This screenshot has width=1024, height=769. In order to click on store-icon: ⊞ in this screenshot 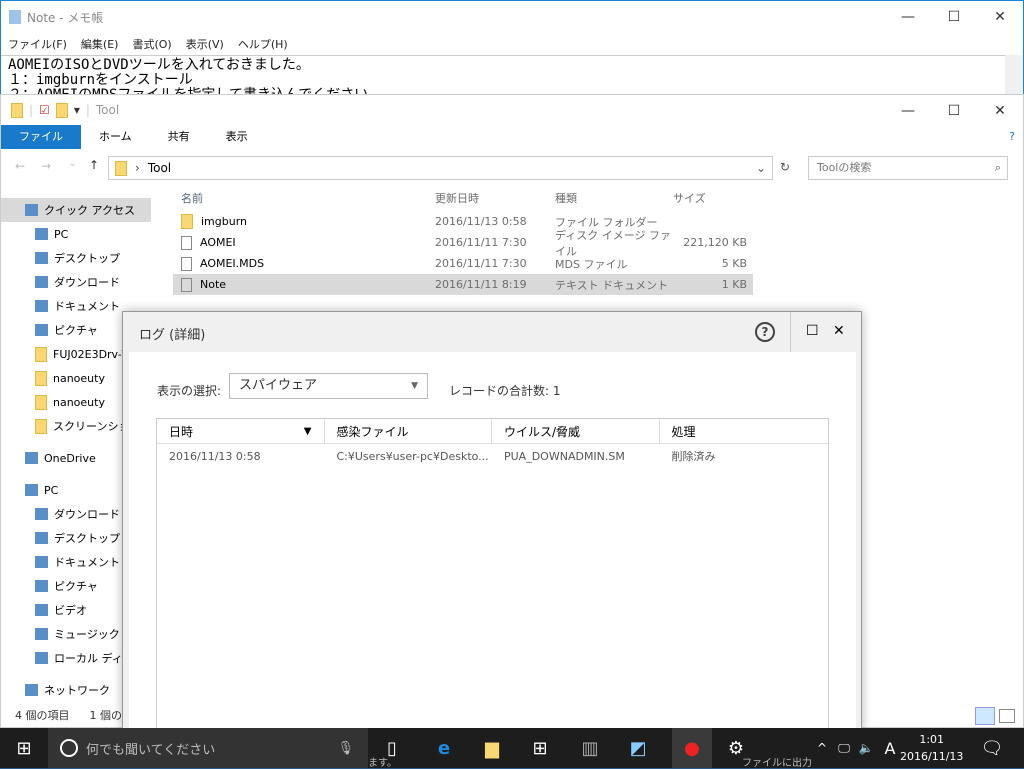, I will do `click(540, 748)`.